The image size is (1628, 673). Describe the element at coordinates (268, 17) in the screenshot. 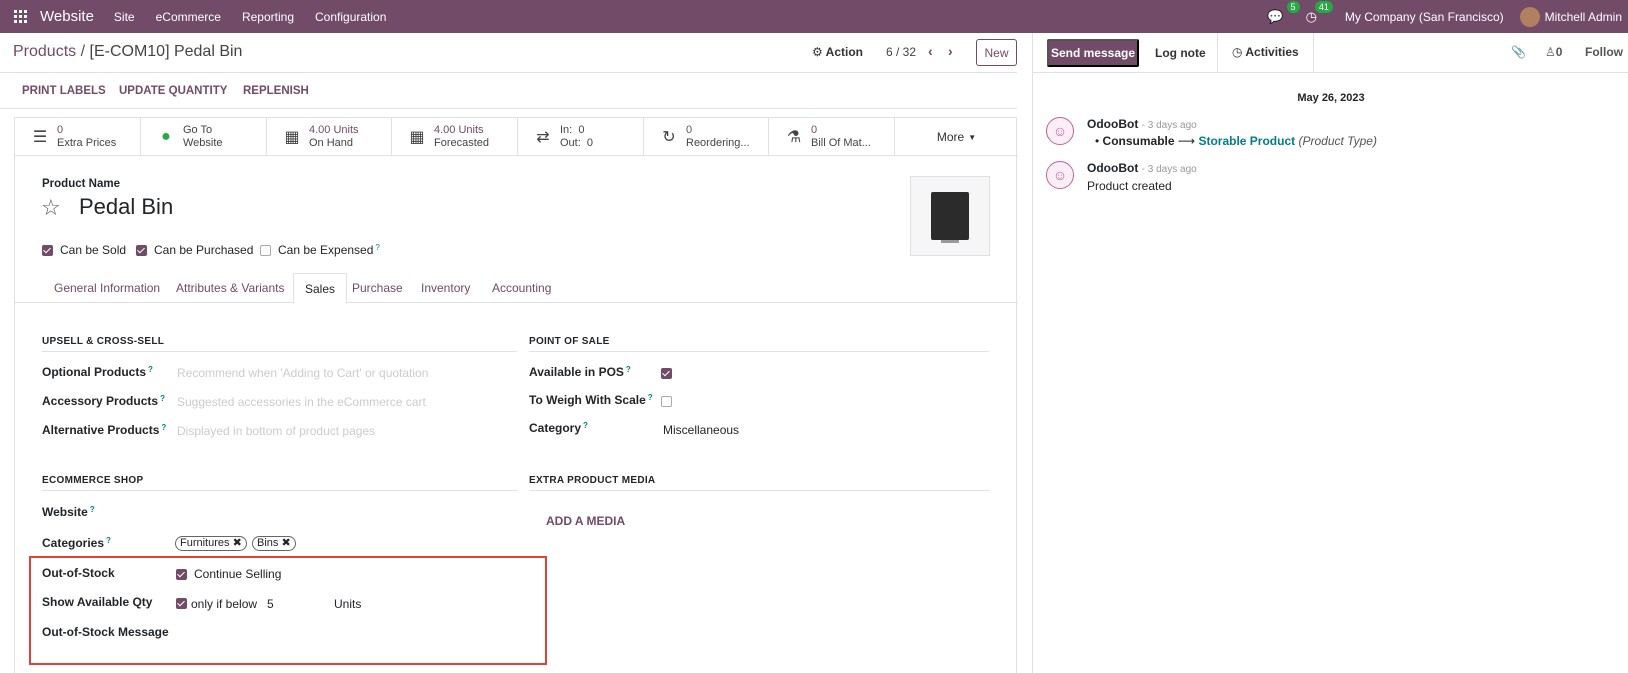

I see `menu-reporting: Reporting` at that location.